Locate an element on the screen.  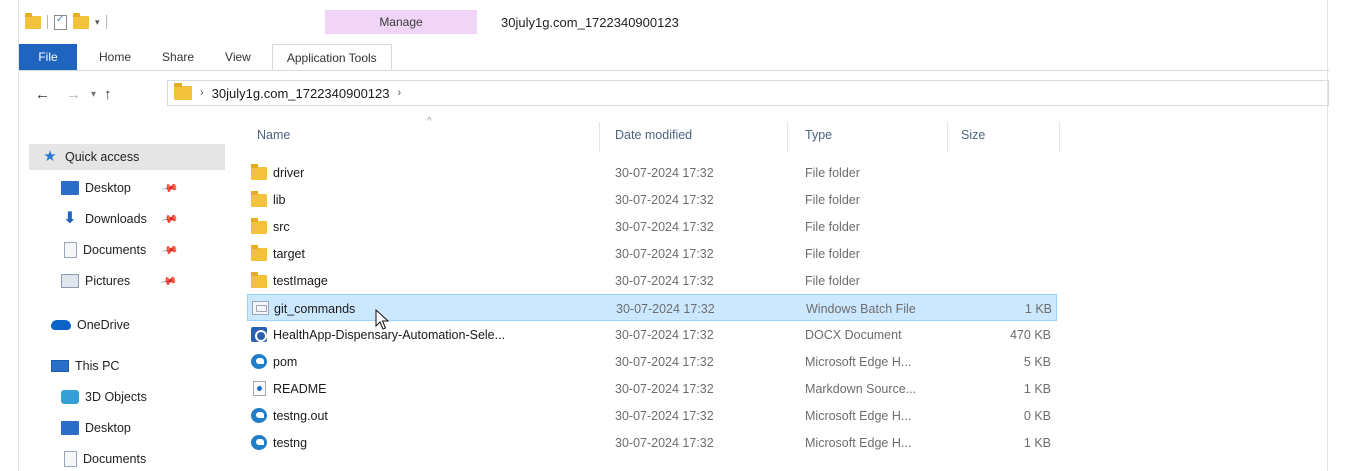
recent-locations-chevron-icon: ▾ is located at coordinates (93, 94).